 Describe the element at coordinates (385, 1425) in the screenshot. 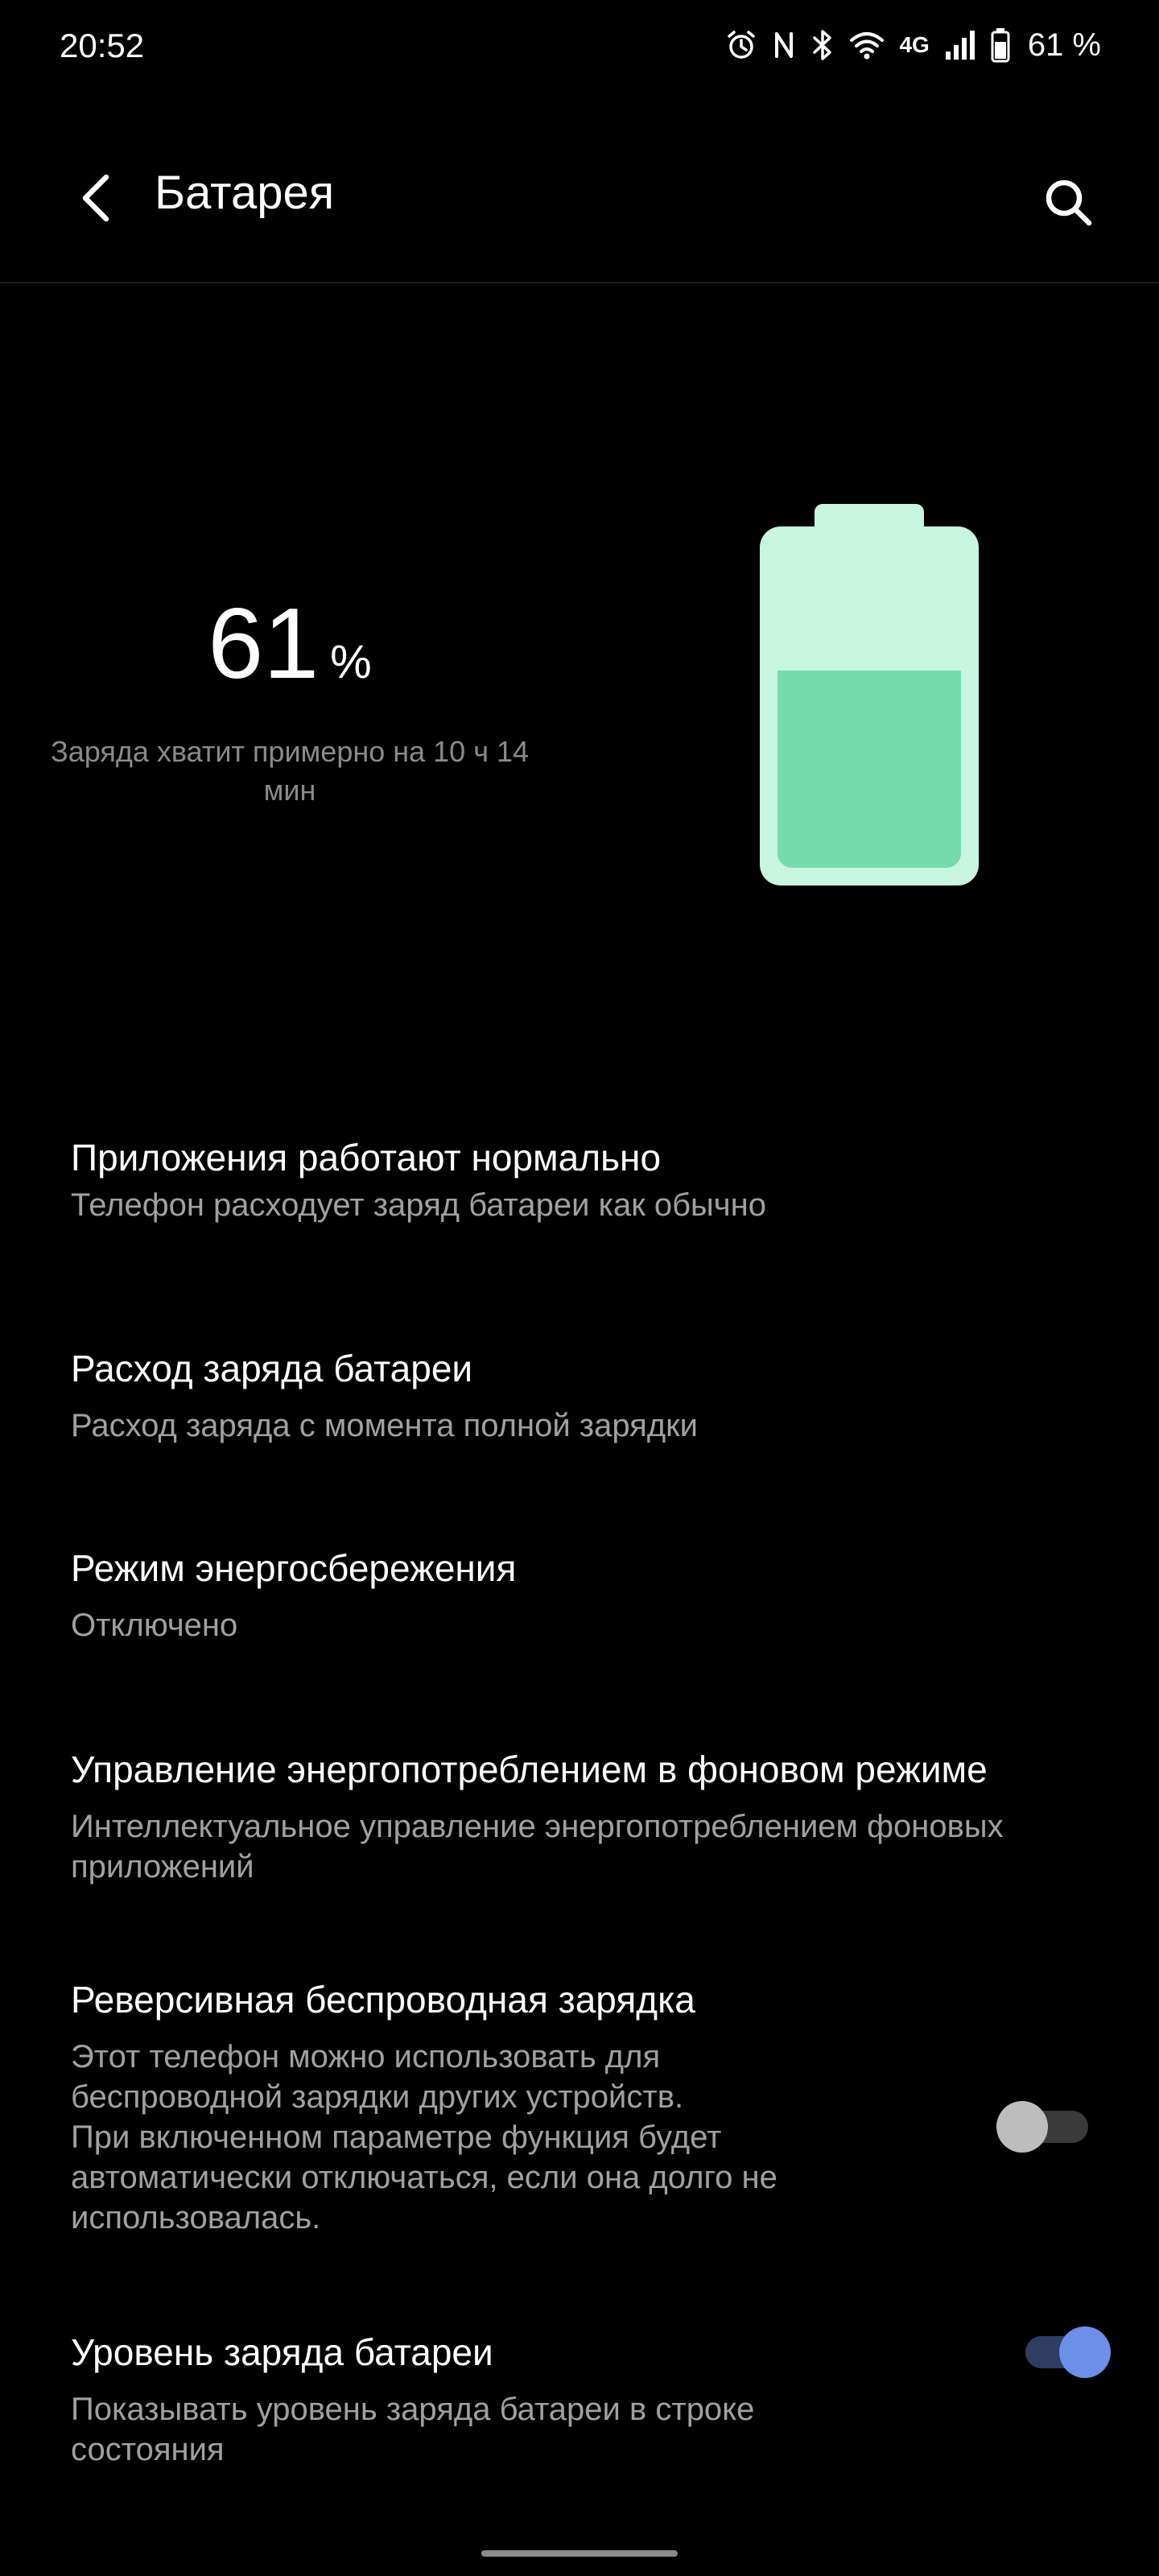

I see `subtitle-line: Расход заряда с момента полной зарядки` at that location.